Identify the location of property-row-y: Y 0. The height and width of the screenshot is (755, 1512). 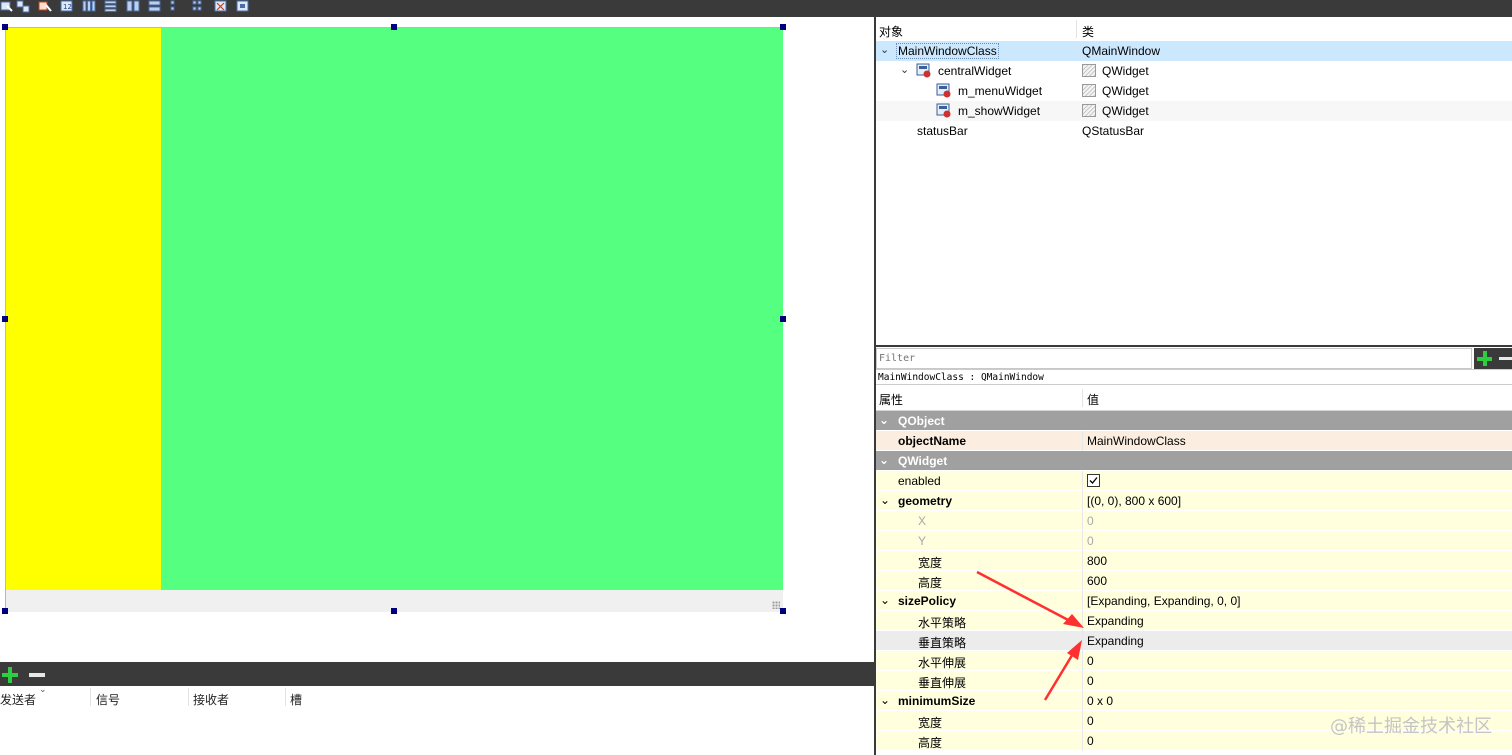
(1194, 541).